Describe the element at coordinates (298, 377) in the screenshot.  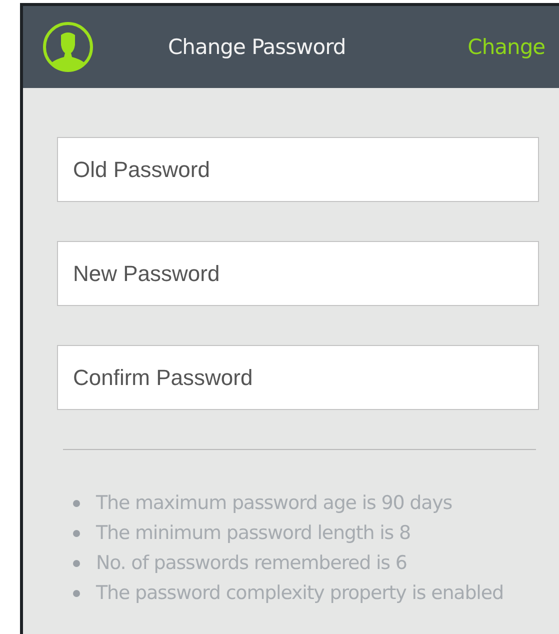
I see `password-field: Confirm Password` at that location.